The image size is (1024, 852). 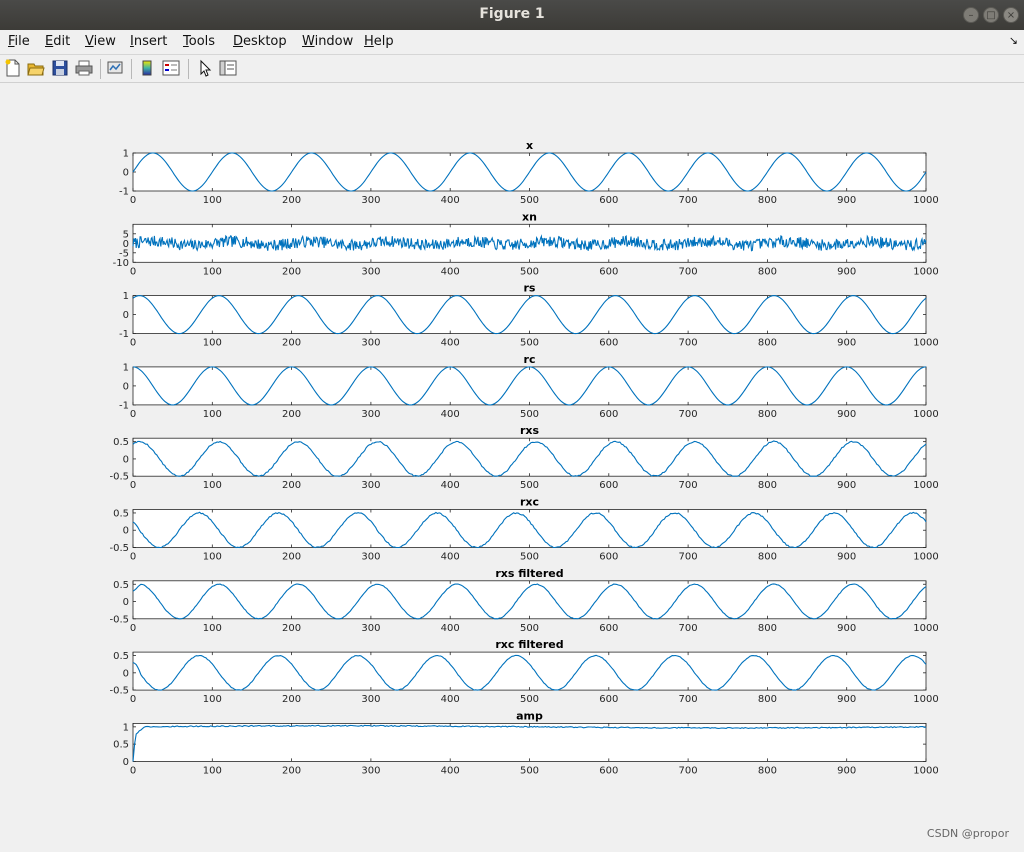 What do you see at coordinates (260, 41) in the screenshot?
I see `menu-desktop: Desktop` at bounding box center [260, 41].